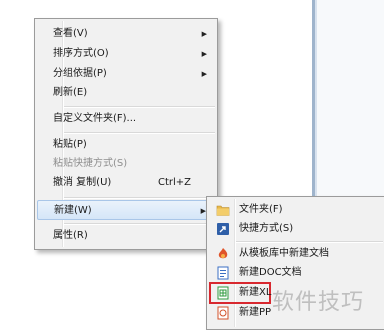 The height and width of the screenshot is (330, 384). I want to click on menu-item-undo-copy: 撤消 复制(U) Ctrl+Z, so click(126, 183).